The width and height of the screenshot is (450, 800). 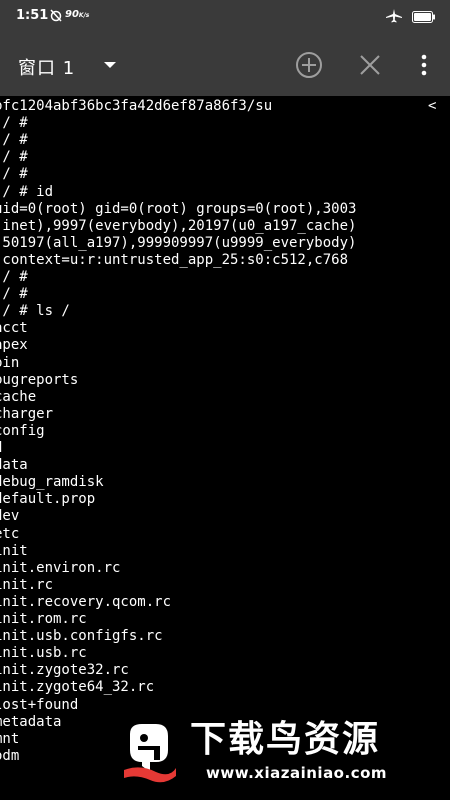 I want to click on window-selector-title: 窗口 1, so click(x=46, y=67).